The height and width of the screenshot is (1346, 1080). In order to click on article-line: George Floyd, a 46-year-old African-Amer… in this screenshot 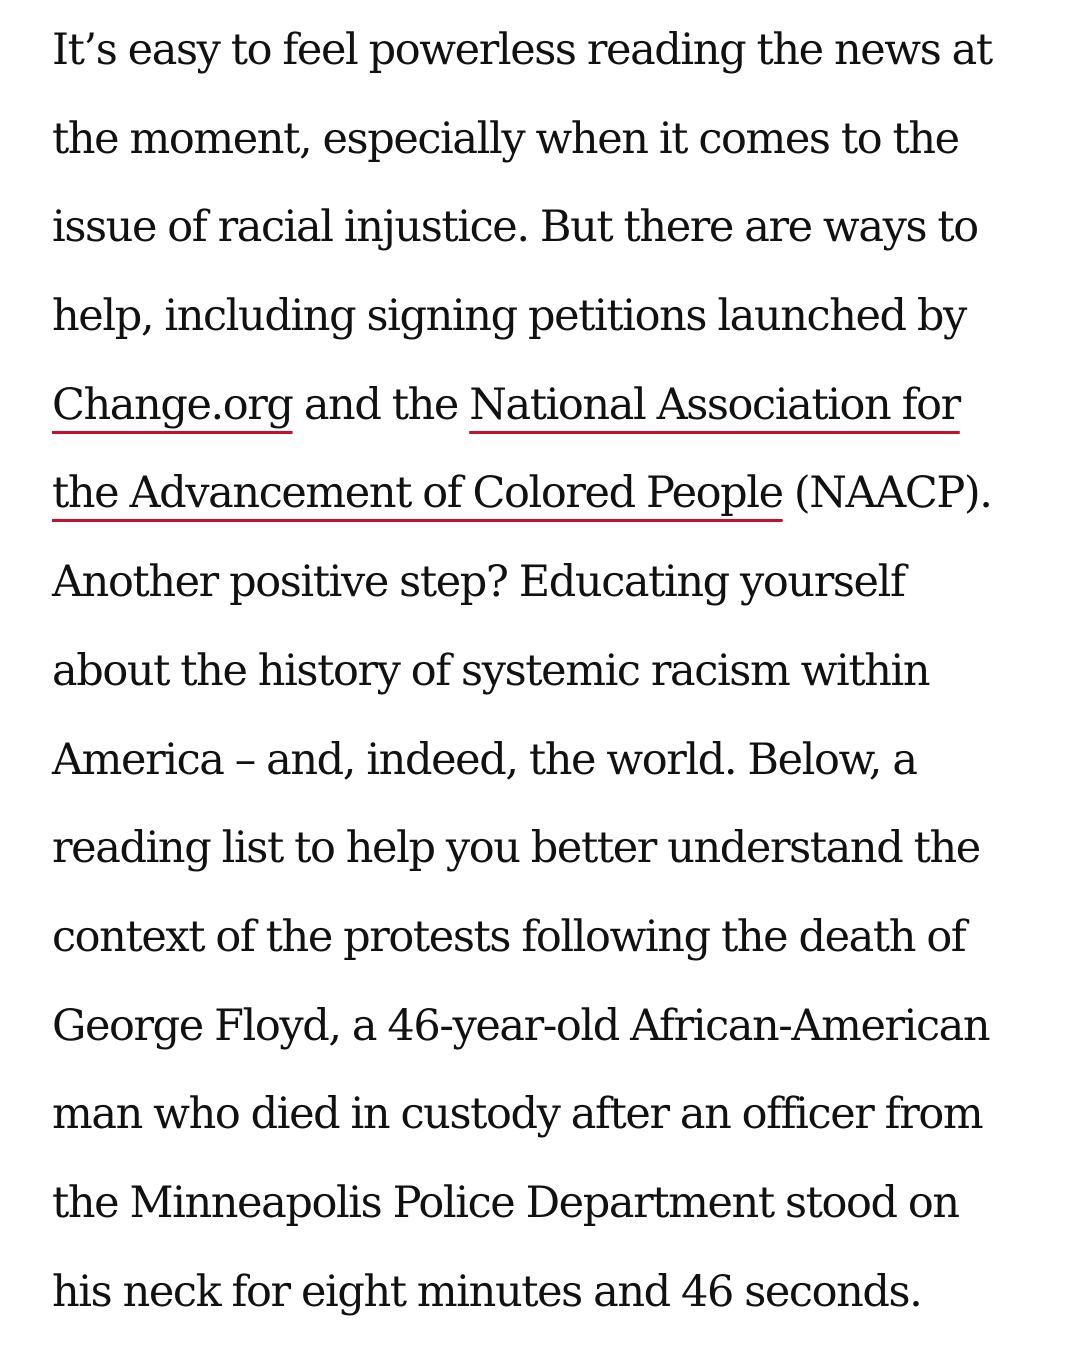, I will do `click(521, 1025)`.